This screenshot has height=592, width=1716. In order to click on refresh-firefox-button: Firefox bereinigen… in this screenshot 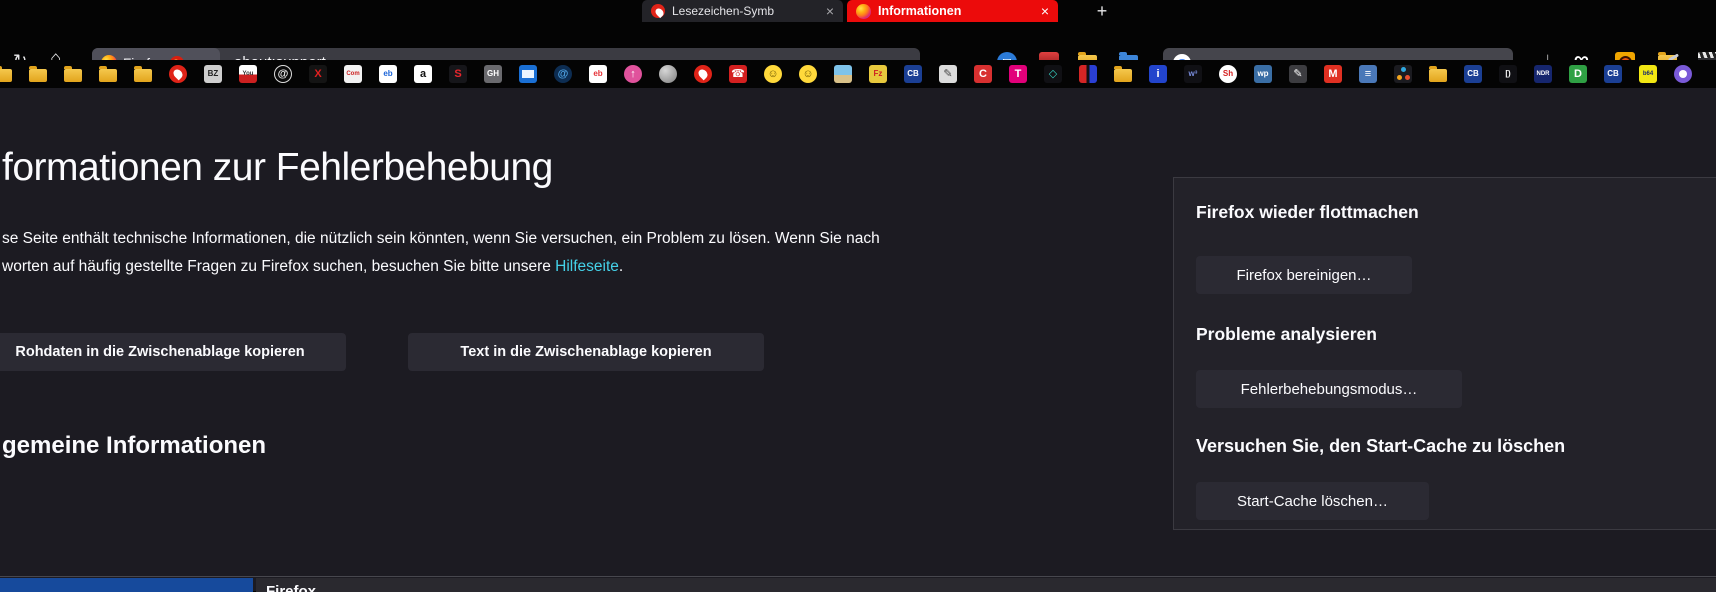, I will do `click(1304, 275)`.